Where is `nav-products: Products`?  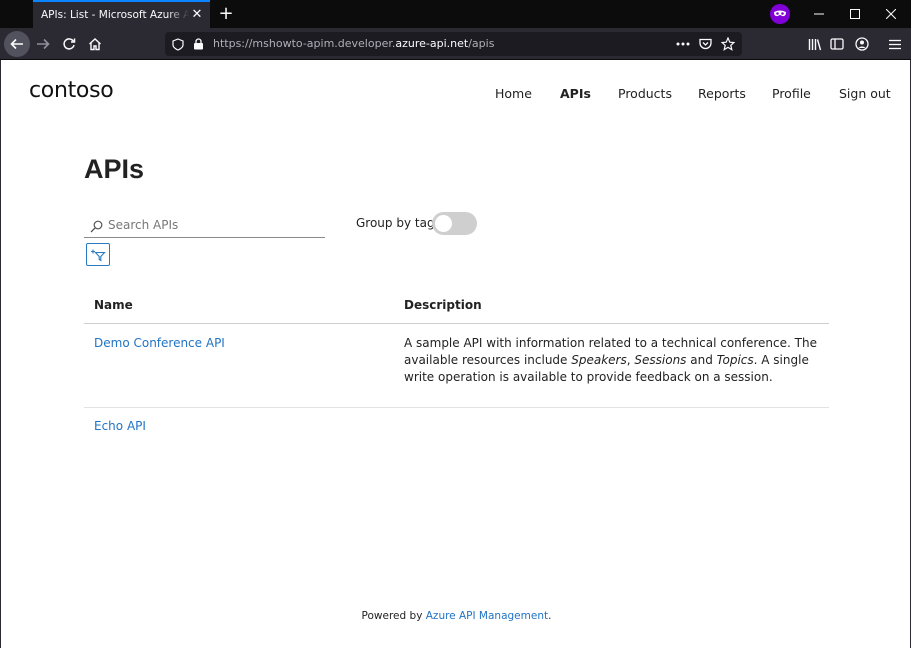
nav-products: Products is located at coordinates (645, 93).